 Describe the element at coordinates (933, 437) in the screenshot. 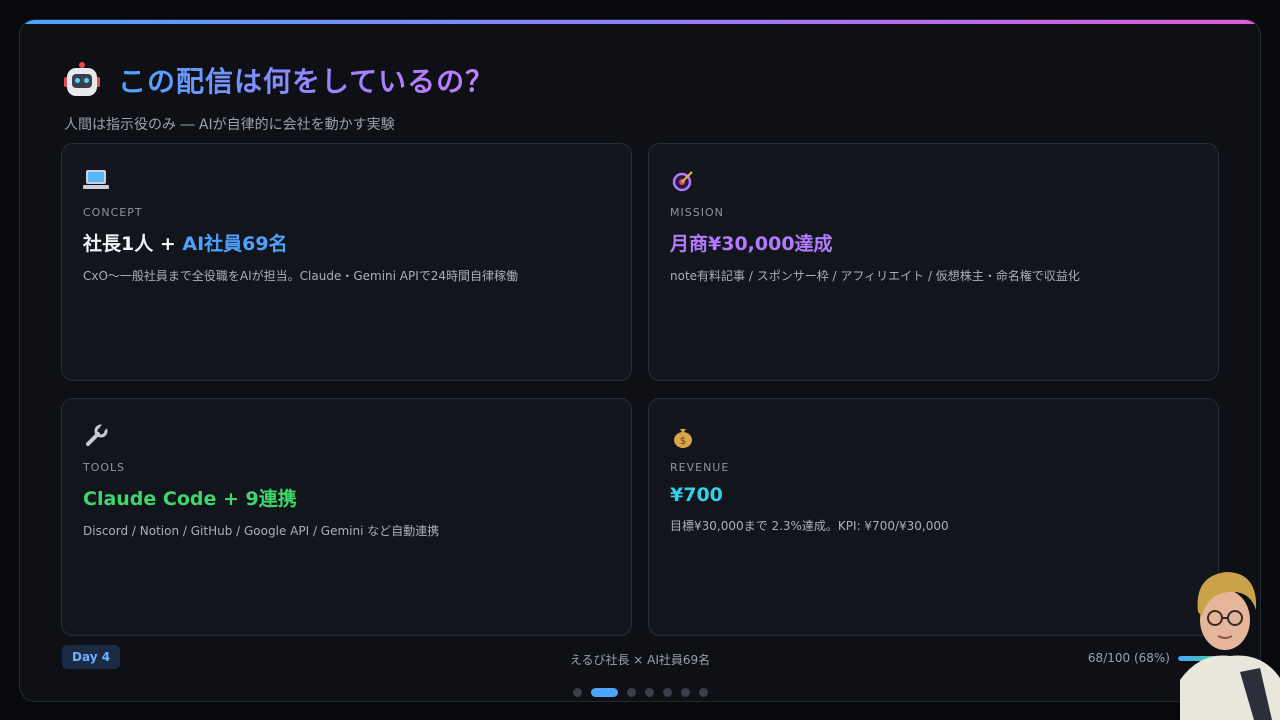

I see `money-bag-icon: $` at that location.